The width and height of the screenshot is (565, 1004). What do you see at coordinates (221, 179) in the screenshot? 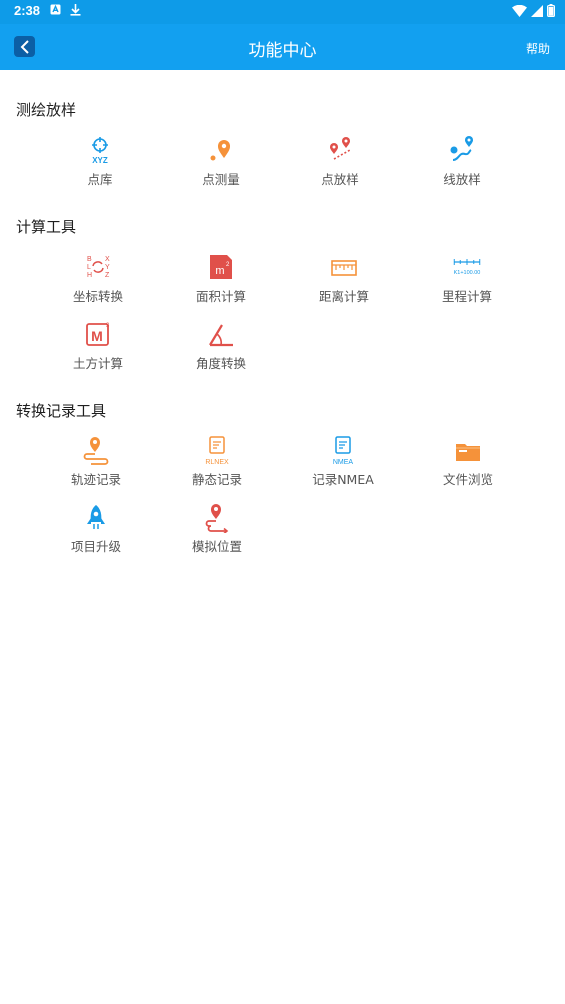
I see `tile-label: 点测量` at bounding box center [221, 179].